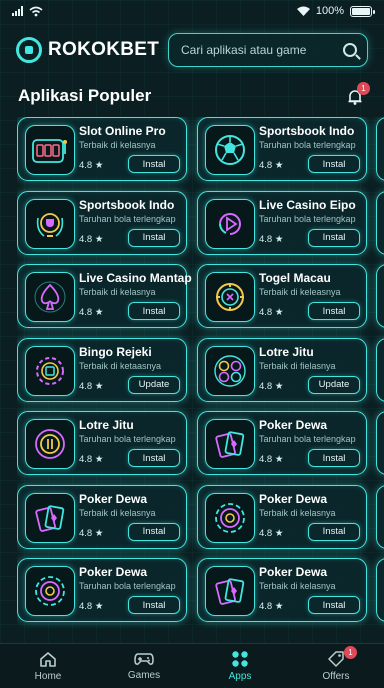 This screenshot has width=384, height=688. I want to click on search-placeholder: Cari aplikasi atau game, so click(244, 50).